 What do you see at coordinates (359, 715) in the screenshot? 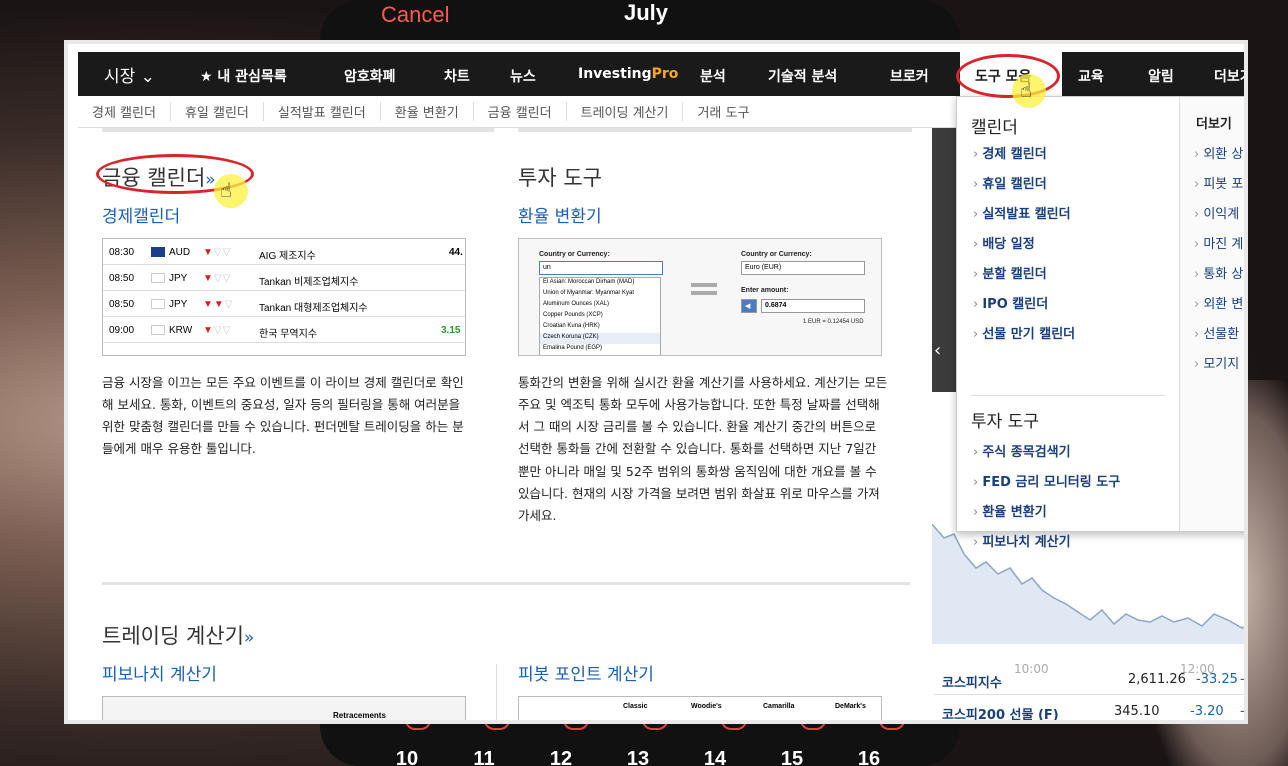
I see `retracements-label: Retracements` at bounding box center [359, 715].